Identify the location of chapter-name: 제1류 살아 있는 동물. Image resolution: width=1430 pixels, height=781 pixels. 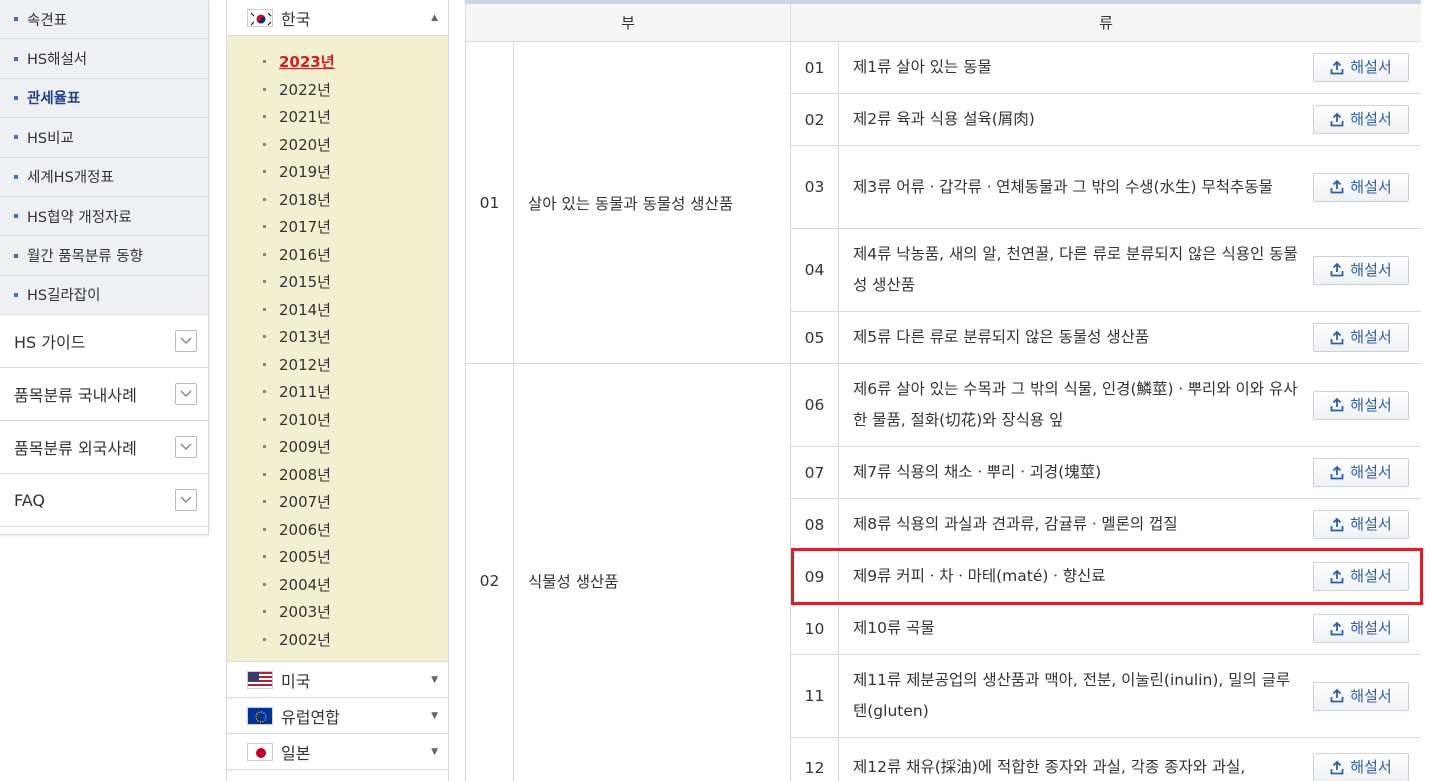
(928, 67).